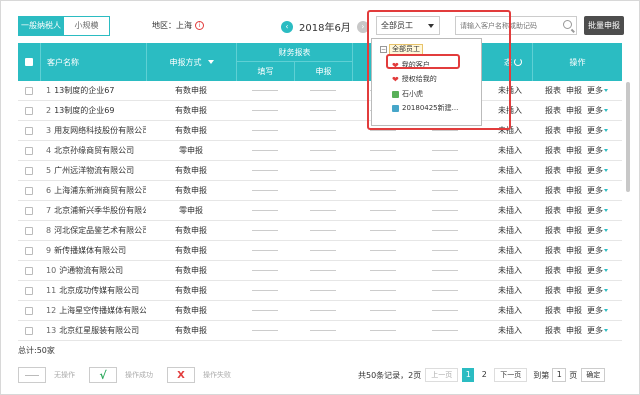 This screenshot has width=640, height=395. I want to click on page-1-button: 1, so click(468, 375).